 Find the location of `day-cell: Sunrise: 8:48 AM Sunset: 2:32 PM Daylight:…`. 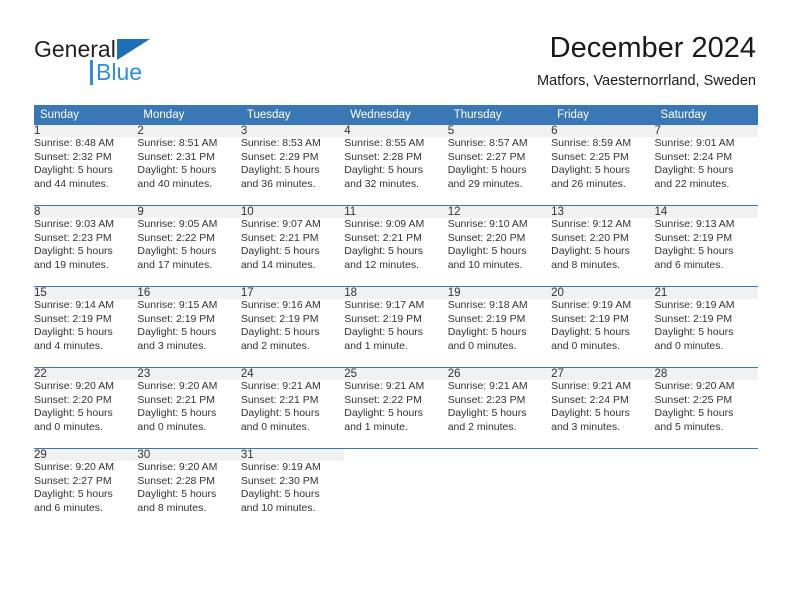

day-cell: Sunrise: 8:48 AM Sunset: 2:32 PM Daylight:… is located at coordinates (85, 171).